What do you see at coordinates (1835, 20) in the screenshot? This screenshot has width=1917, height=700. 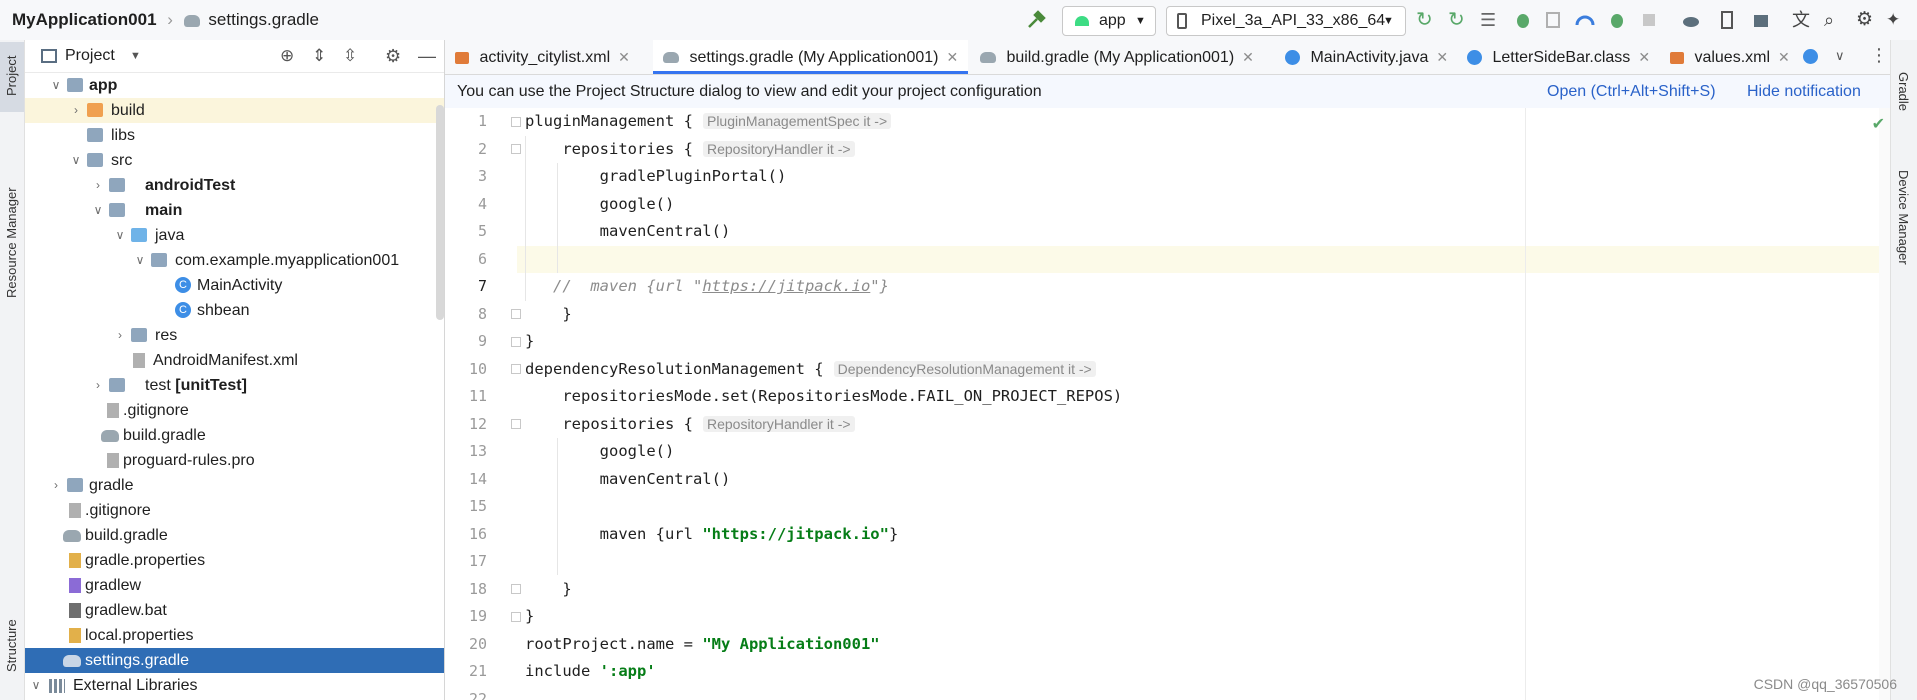 I see `search-icon: ⌕` at bounding box center [1835, 20].